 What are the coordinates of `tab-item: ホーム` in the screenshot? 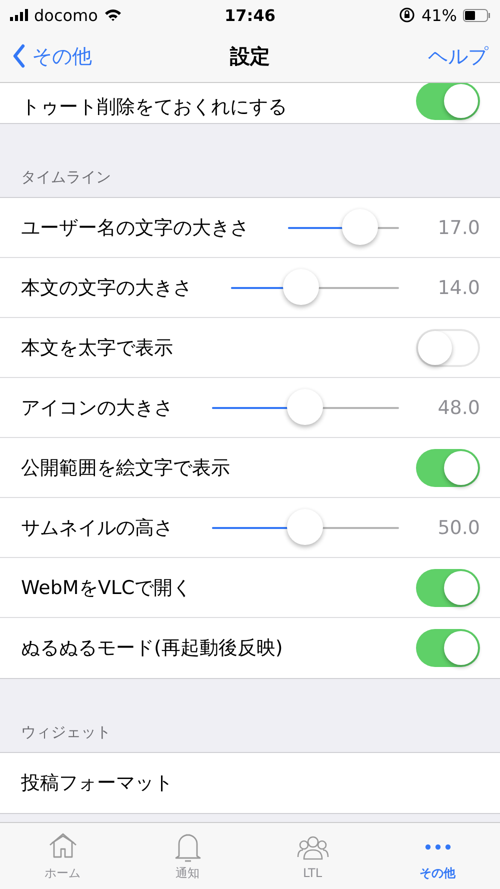 It's located at (62, 856).